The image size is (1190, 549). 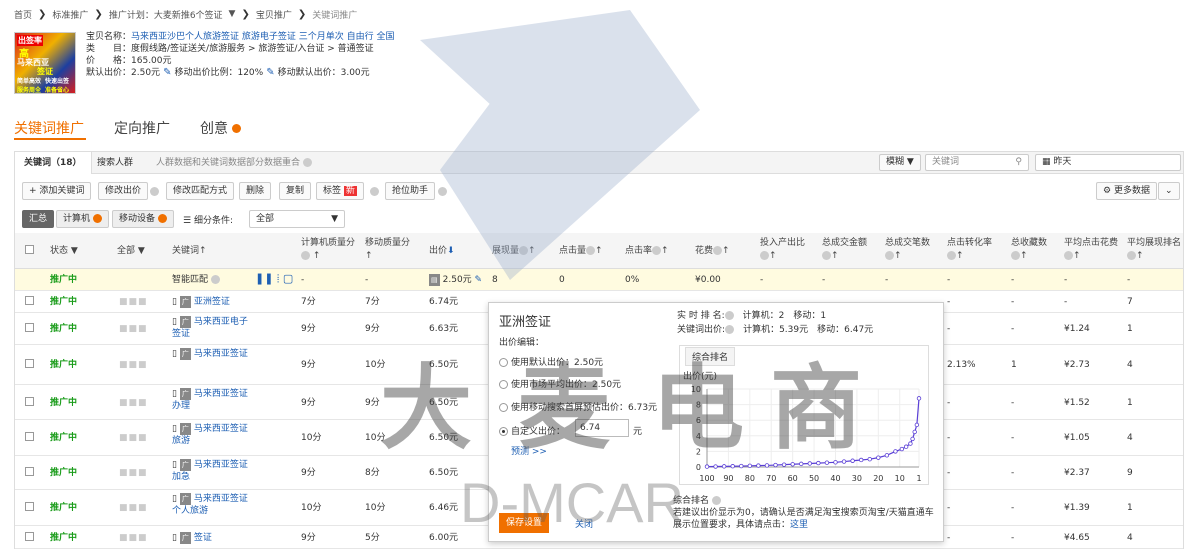 What do you see at coordinates (977, 162) in the screenshot?
I see `keyword-search-input: 关键词 ⚲` at bounding box center [977, 162].